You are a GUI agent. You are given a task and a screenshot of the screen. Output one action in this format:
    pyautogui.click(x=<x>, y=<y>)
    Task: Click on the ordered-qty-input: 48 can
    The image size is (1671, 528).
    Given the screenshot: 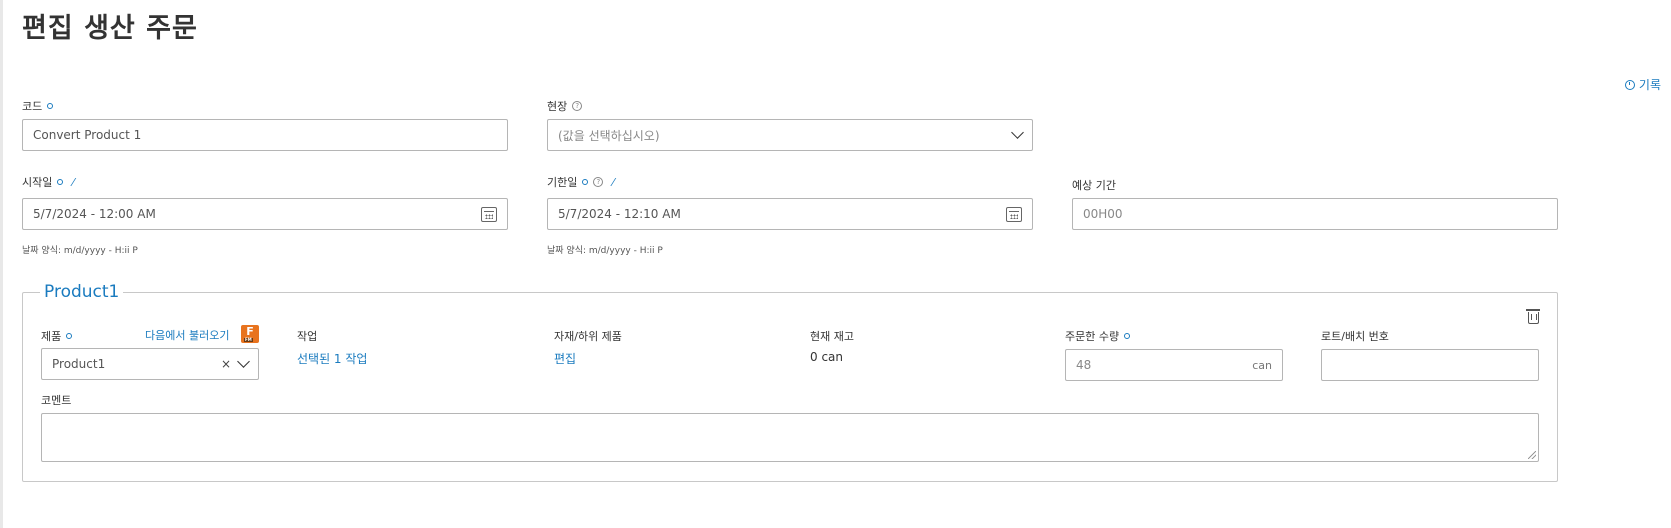 What is the action you would take?
    pyautogui.click(x=1174, y=365)
    